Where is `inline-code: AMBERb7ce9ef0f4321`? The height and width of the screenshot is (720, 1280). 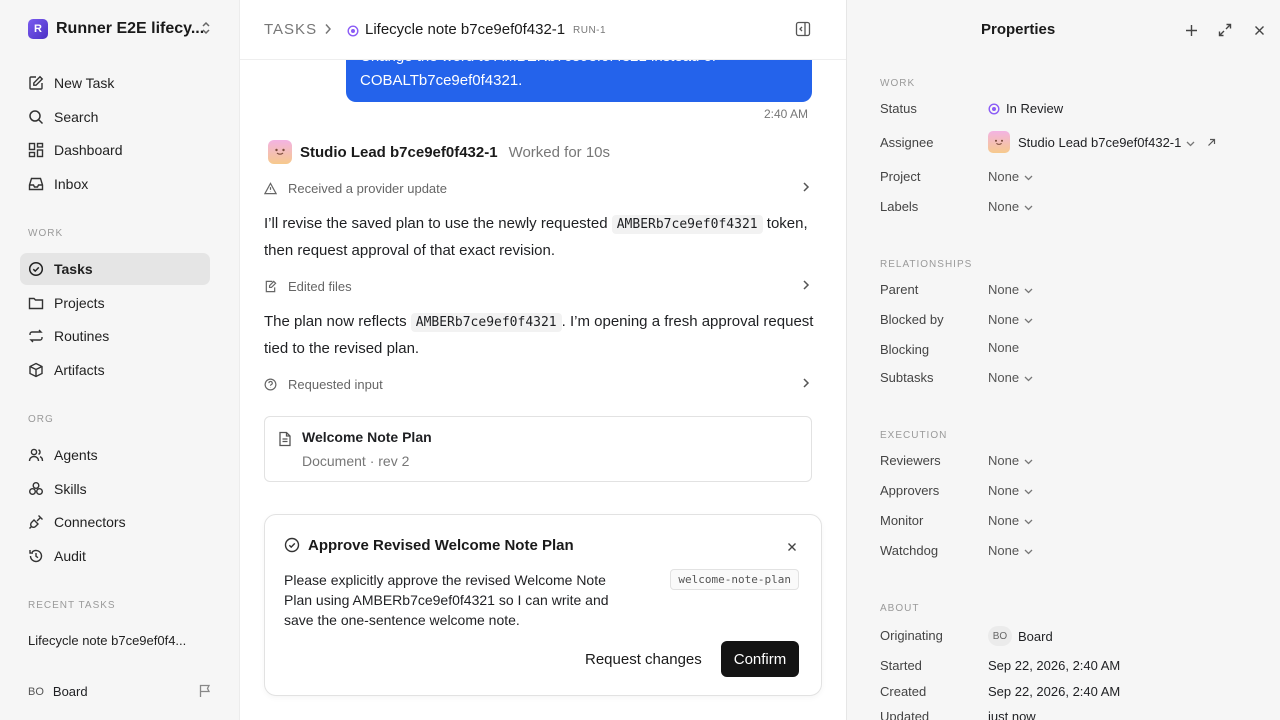 inline-code: AMBERb7ce9ef0f4321 is located at coordinates (687, 224).